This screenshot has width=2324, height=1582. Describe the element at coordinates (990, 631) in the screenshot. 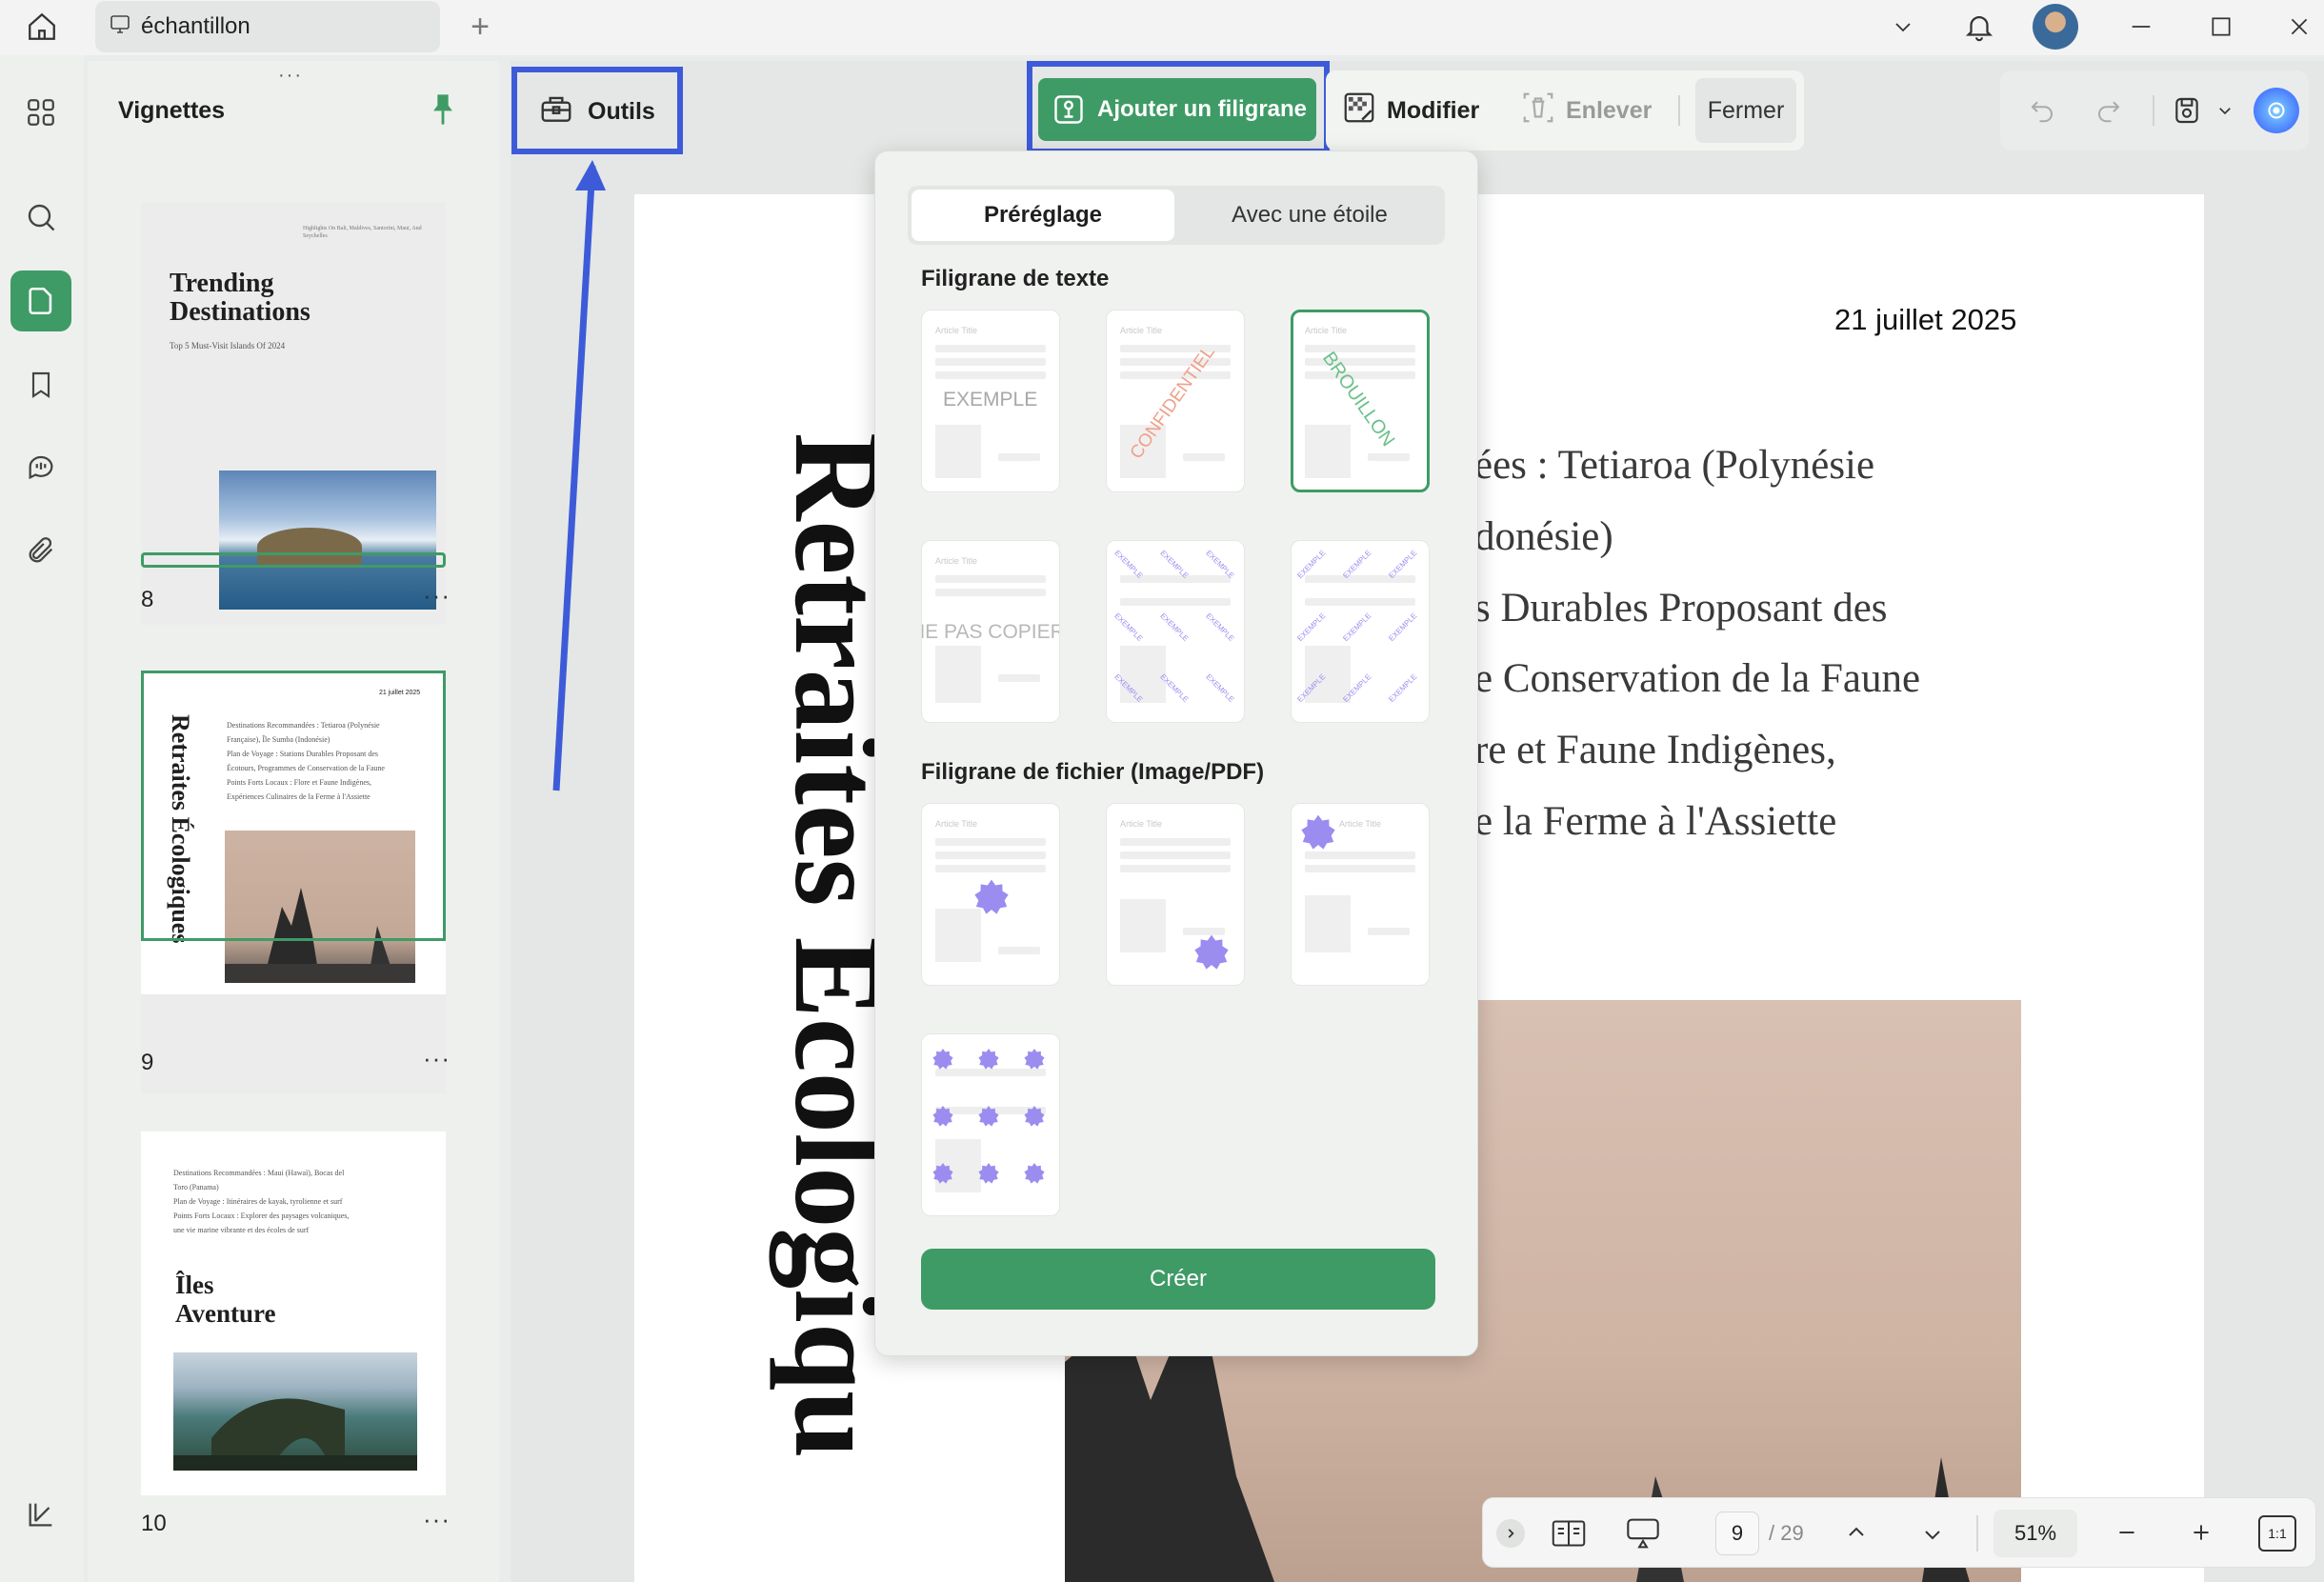

I see `text-watermark-preset: Article Title NE PAS COPIER` at that location.